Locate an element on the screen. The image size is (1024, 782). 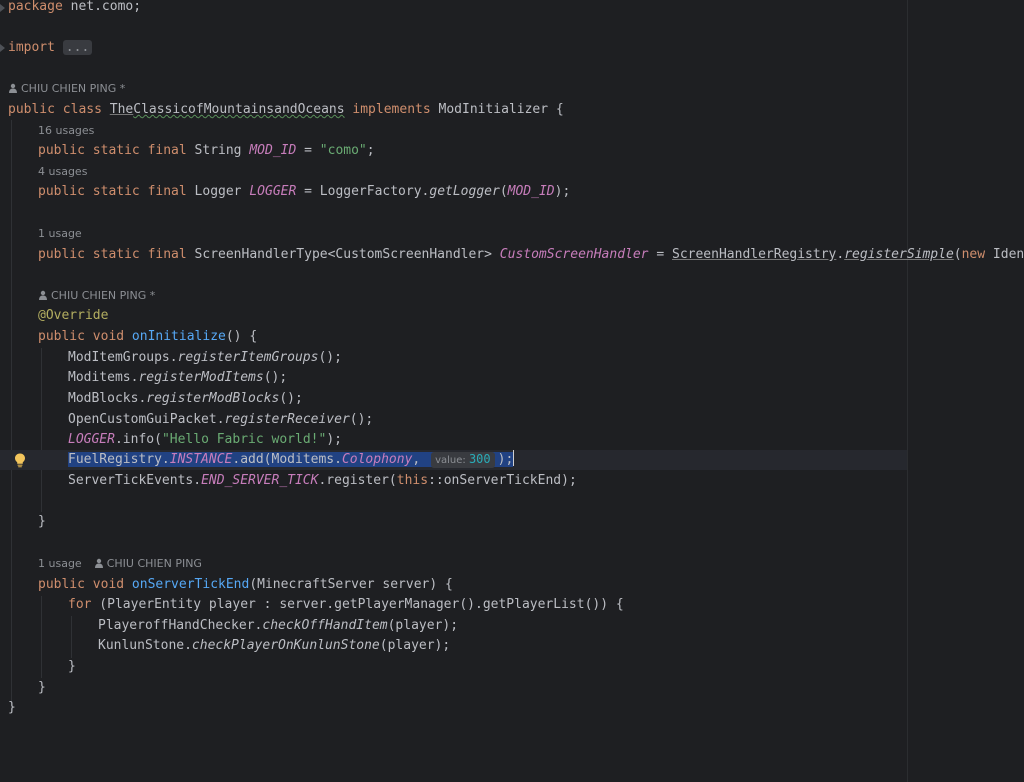
author-hint-text: CHIU CHIEN PING is located at coordinates (154, 563).